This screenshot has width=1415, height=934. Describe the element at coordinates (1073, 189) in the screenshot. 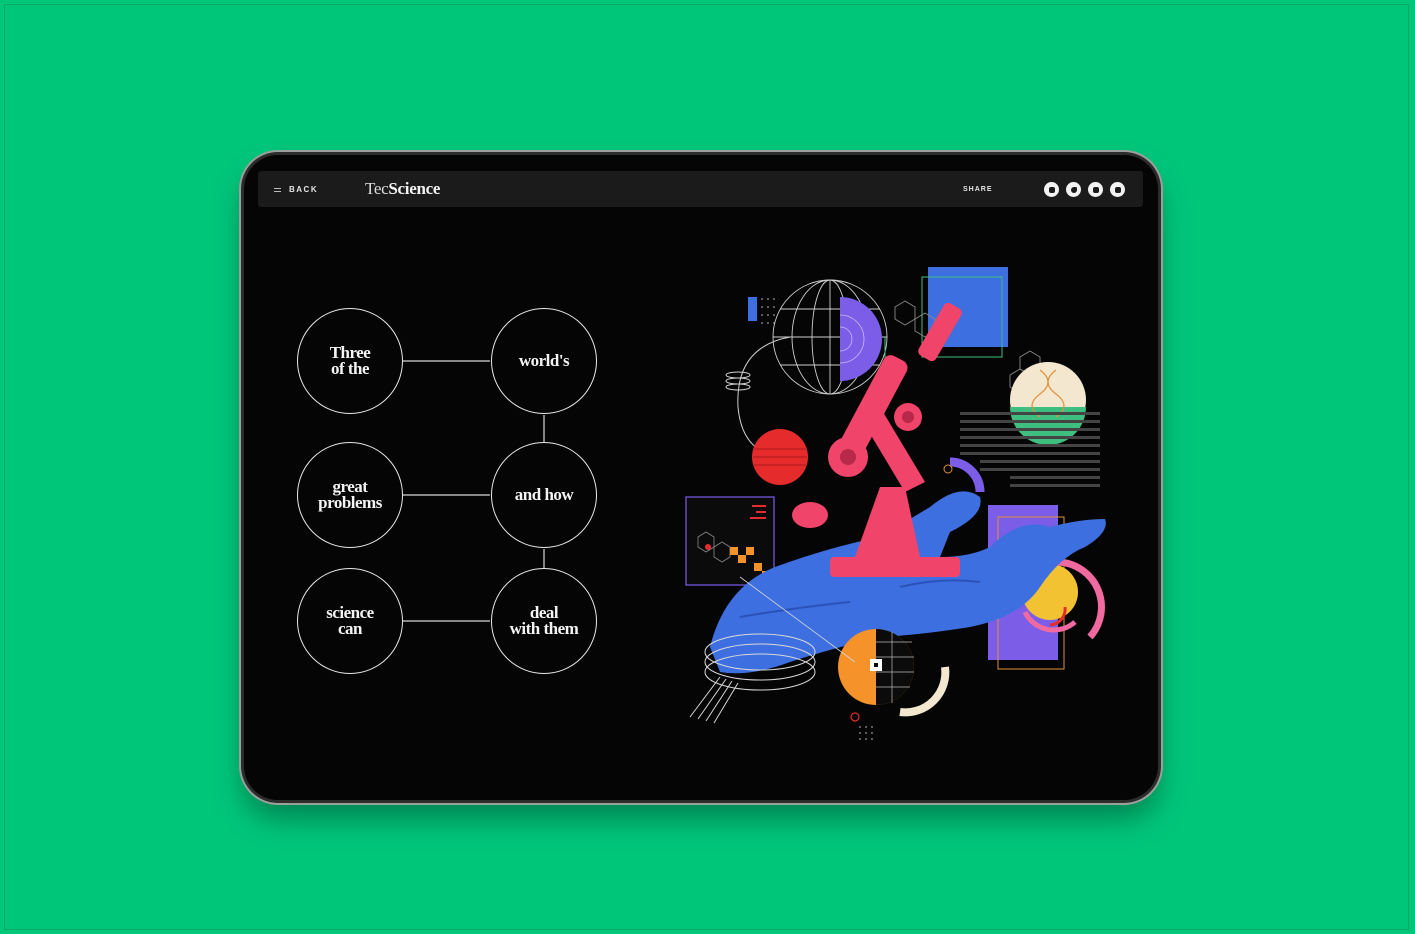

I see `twitter-icon` at that location.